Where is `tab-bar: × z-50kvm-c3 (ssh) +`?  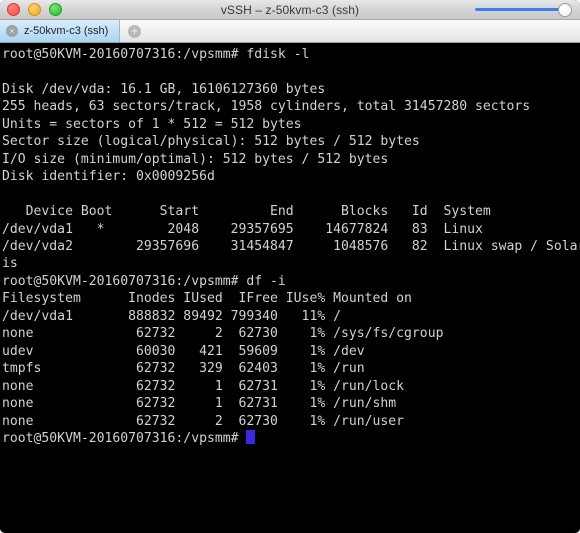 tab-bar: × z-50kvm-c3 (ssh) + is located at coordinates (290, 31).